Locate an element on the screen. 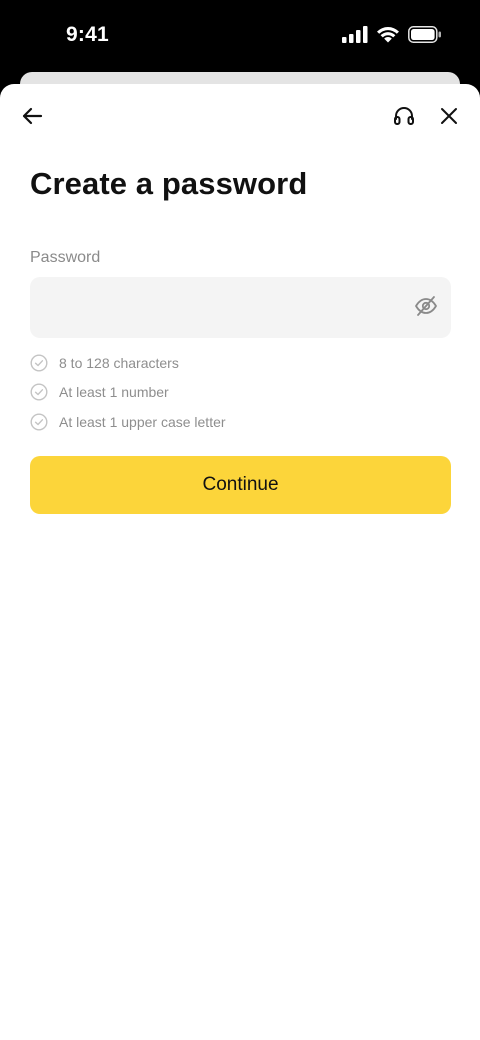  requirement-text: At least 1 number is located at coordinates (114, 392).